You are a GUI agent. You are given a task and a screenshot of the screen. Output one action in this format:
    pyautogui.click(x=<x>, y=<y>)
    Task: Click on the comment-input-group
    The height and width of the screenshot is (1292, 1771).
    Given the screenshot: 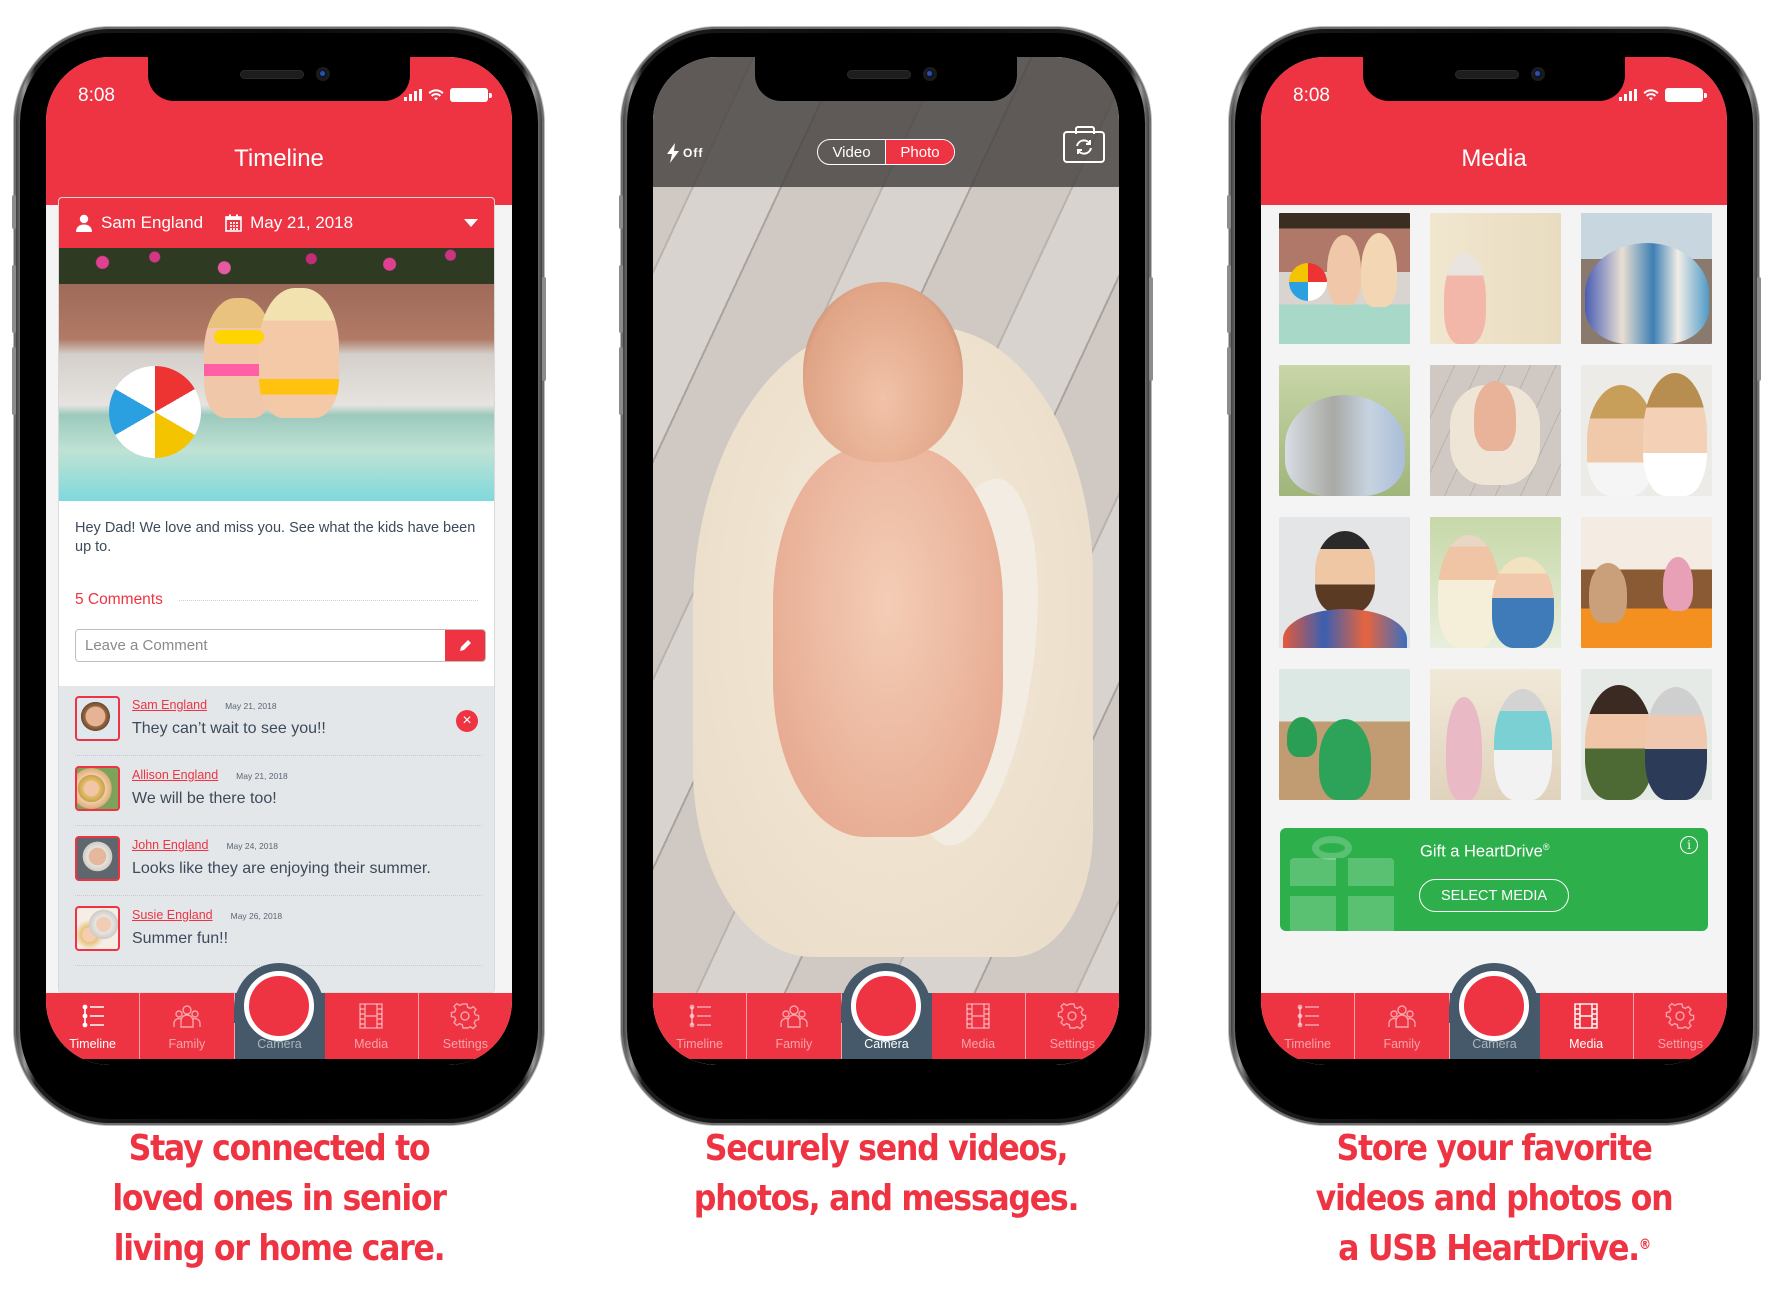 What is the action you would take?
    pyautogui.click(x=280, y=645)
    